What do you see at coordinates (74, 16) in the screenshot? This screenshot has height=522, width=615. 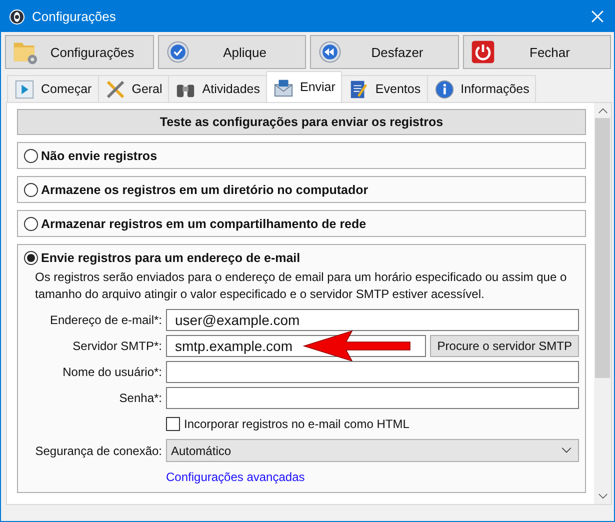 I see `window-title: Configurações` at bounding box center [74, 16].